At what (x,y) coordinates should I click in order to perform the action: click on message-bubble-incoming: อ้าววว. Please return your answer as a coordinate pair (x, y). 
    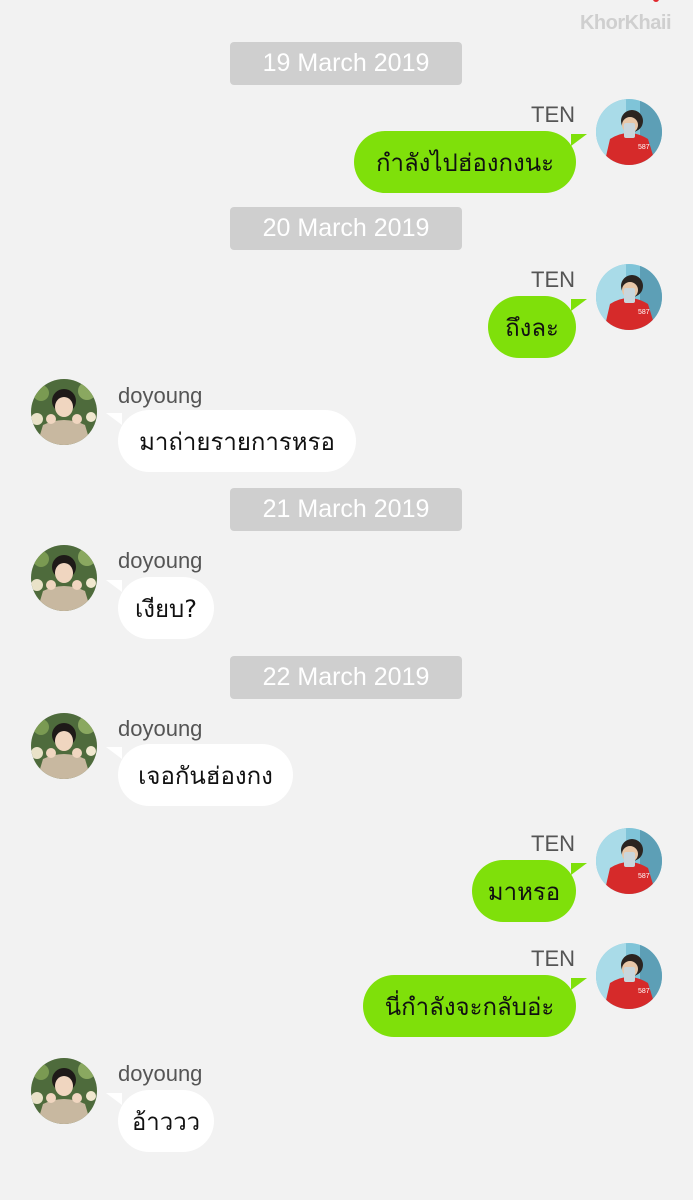
    Looking at the image, I should click on (166, 1121).